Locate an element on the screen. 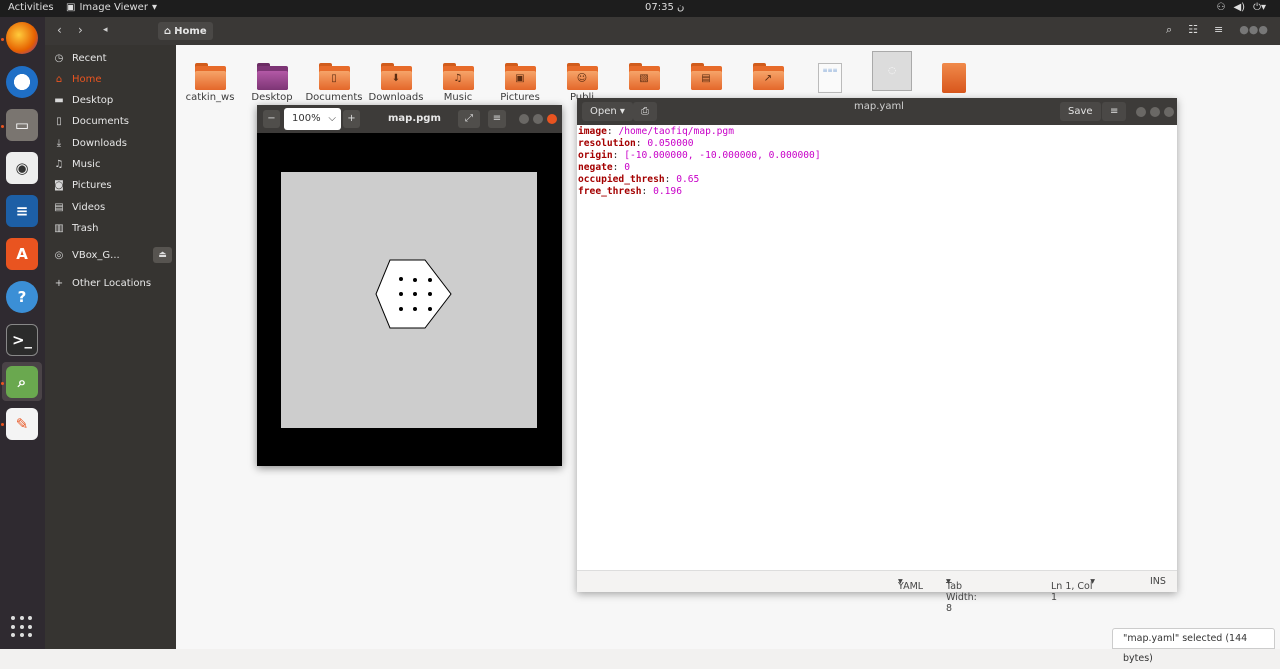 The image size is (1280, 669). cursor-position: Ln 1, Col 1 ▾ is located at coordinates (1073, 589).